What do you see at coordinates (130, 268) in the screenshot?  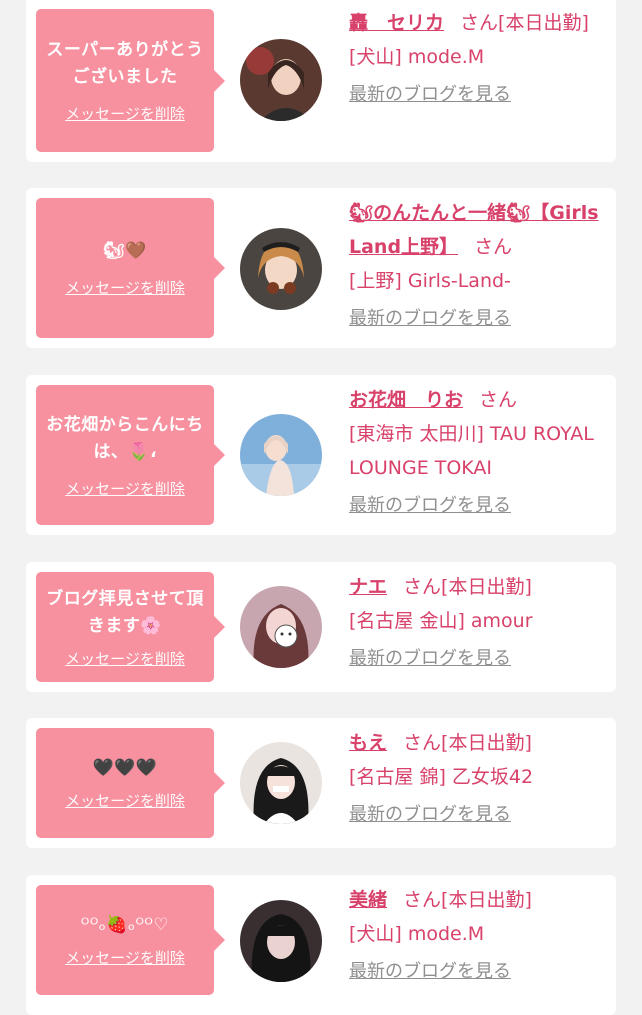 I see `message-bubble: 🐿🤎 メッセージを削除` at bounding box center [130, 268].